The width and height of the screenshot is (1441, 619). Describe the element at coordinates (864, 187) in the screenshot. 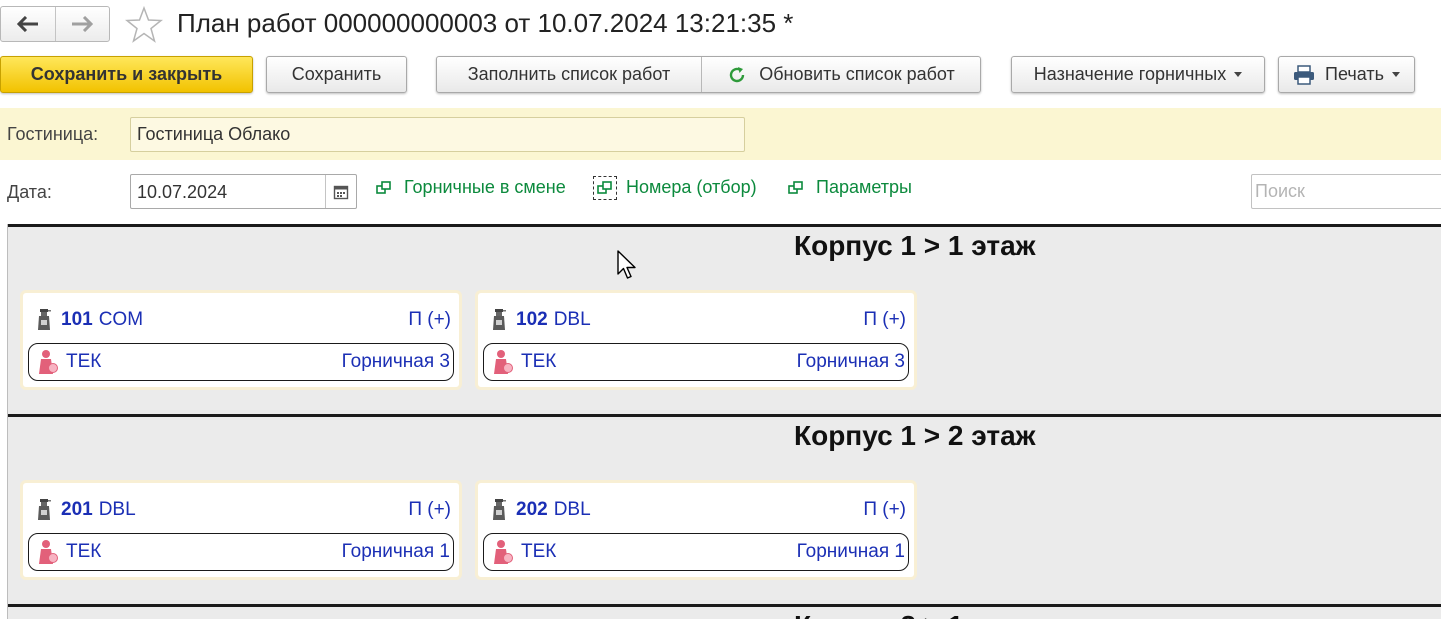

I see `parameters-label: Параметры` at that location.